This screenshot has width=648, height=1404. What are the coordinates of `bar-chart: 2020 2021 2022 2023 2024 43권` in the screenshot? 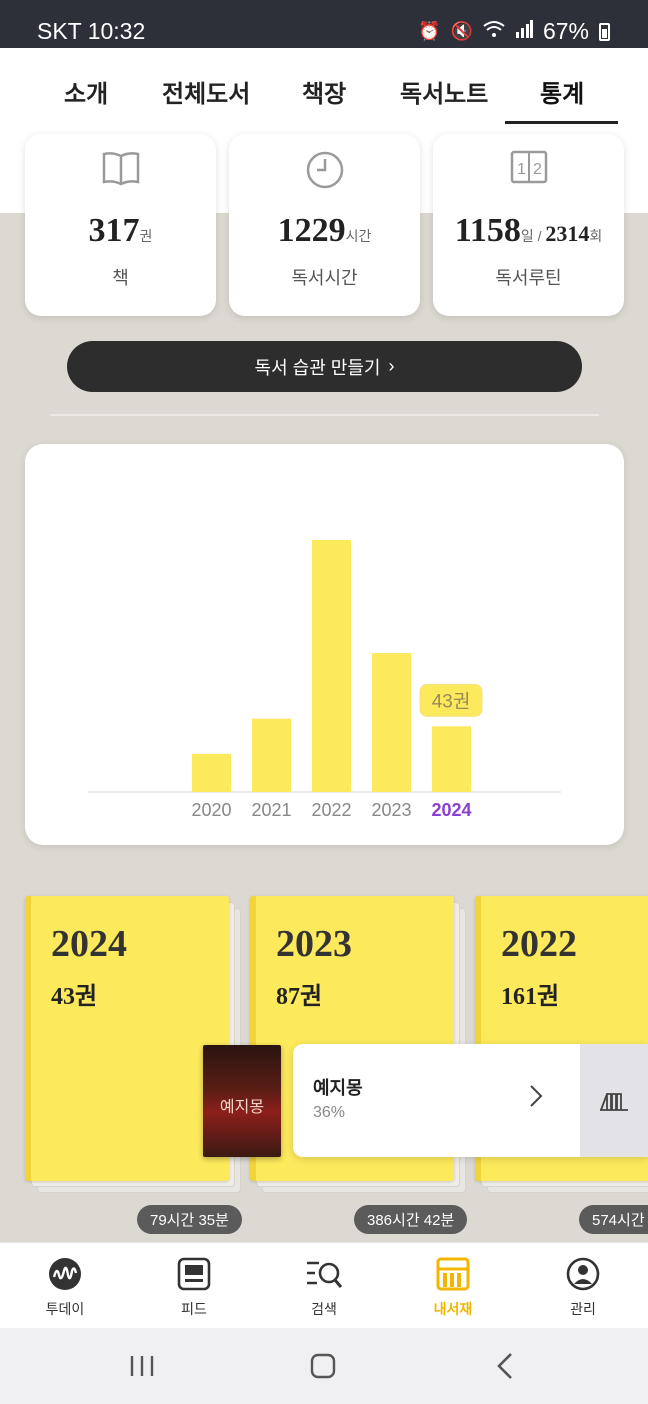 It's located at (324, 680).